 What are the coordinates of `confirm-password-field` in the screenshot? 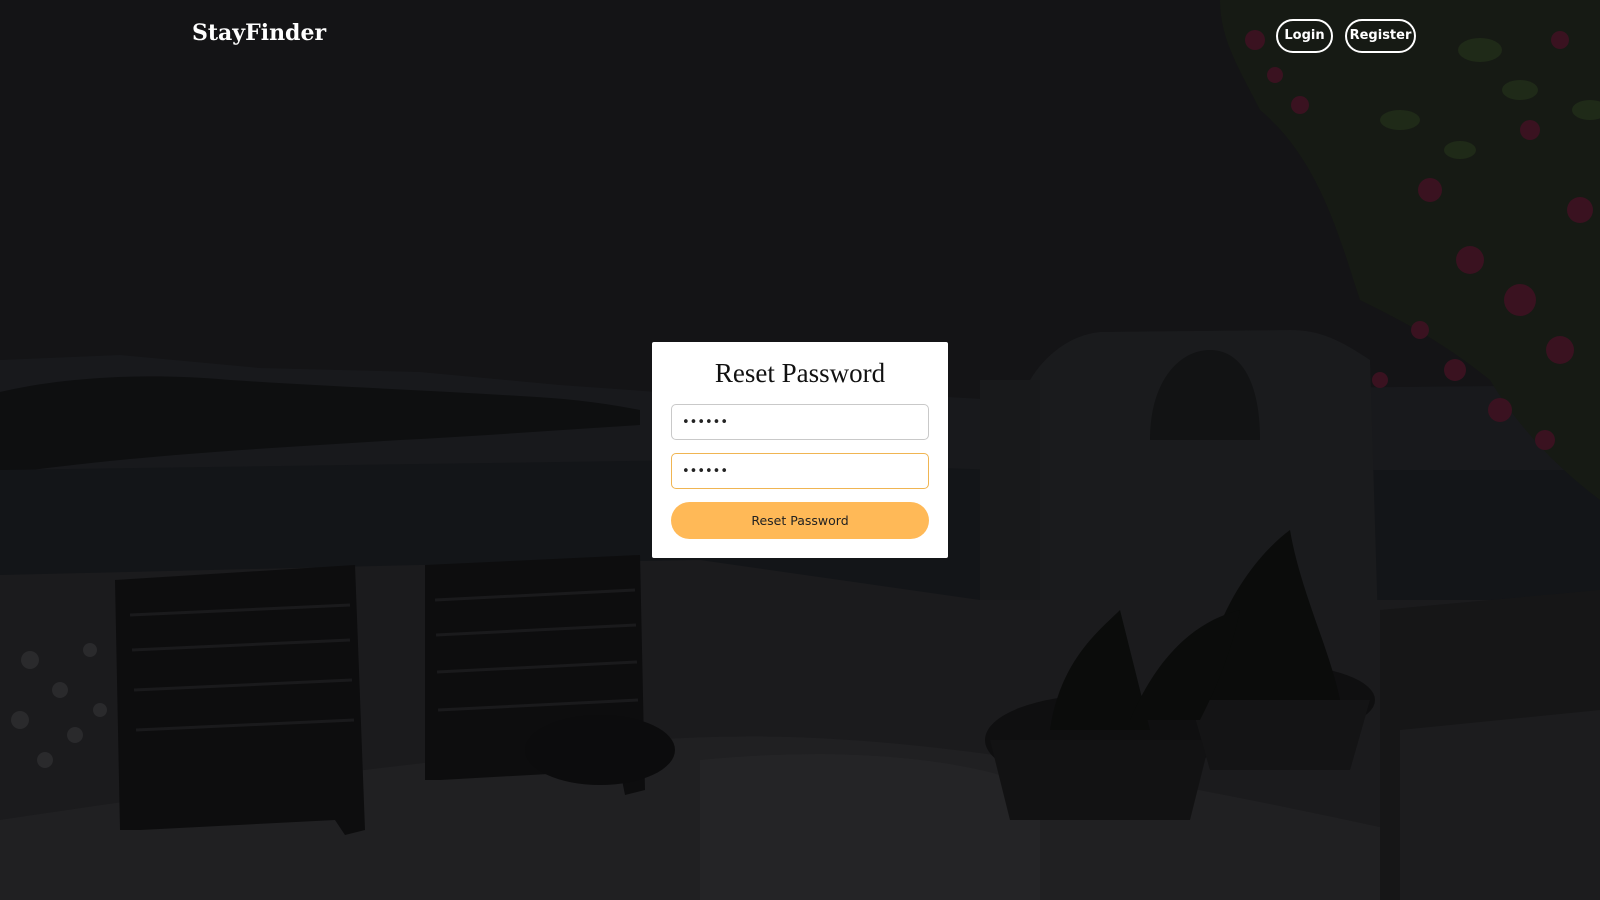 It's located at (800, 471).